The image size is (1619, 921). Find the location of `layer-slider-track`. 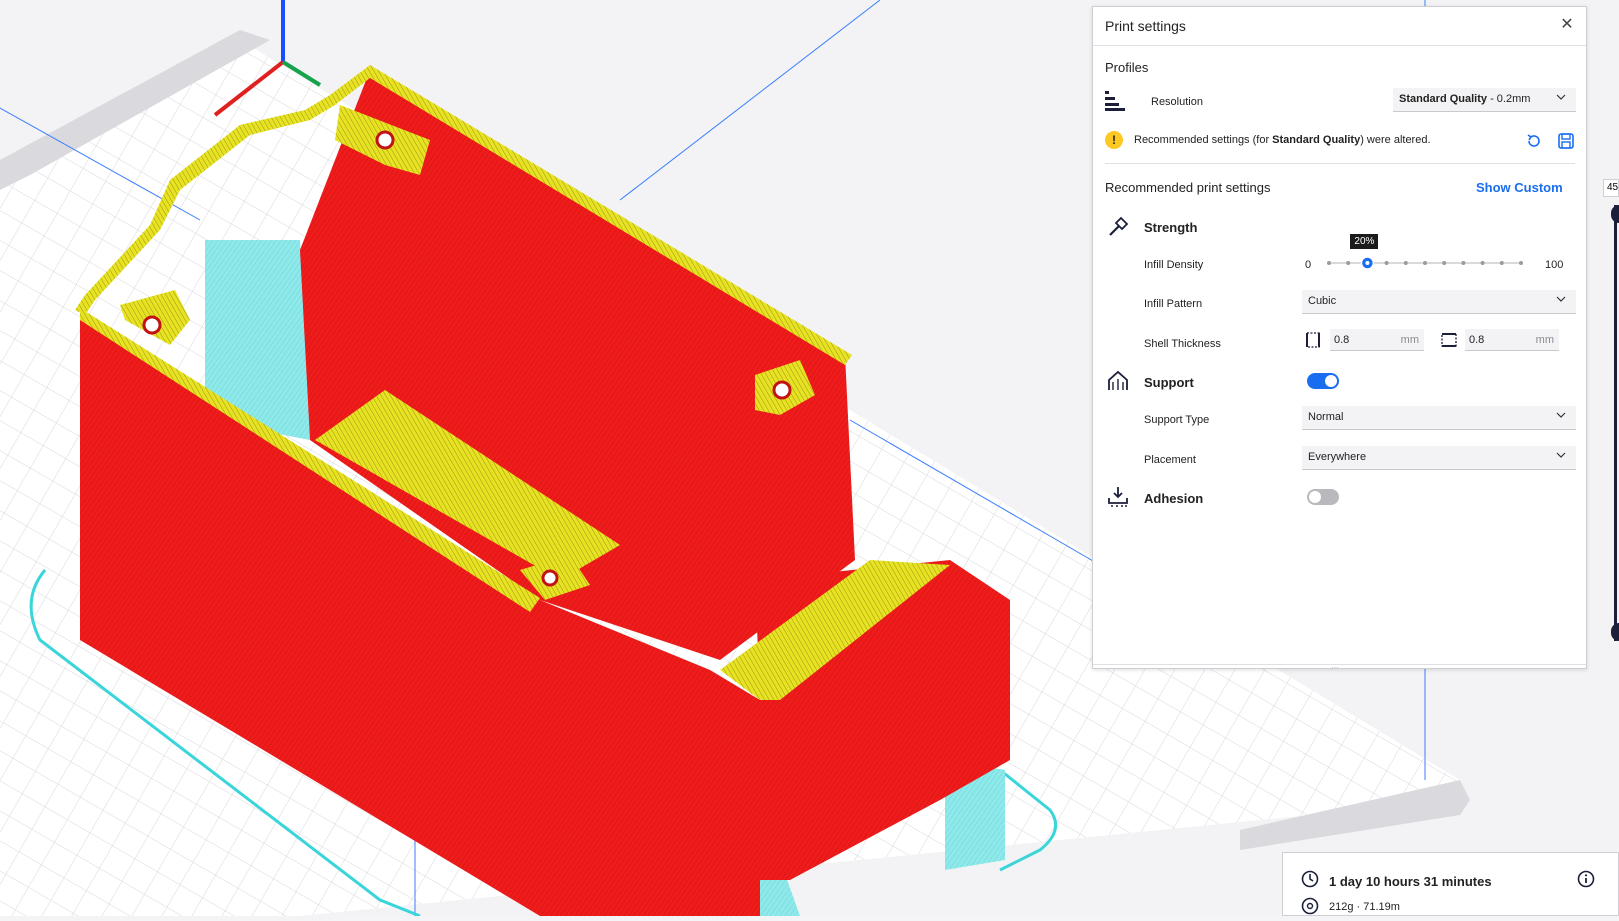

layer-slider-track is located at coordinates (1615, 423).